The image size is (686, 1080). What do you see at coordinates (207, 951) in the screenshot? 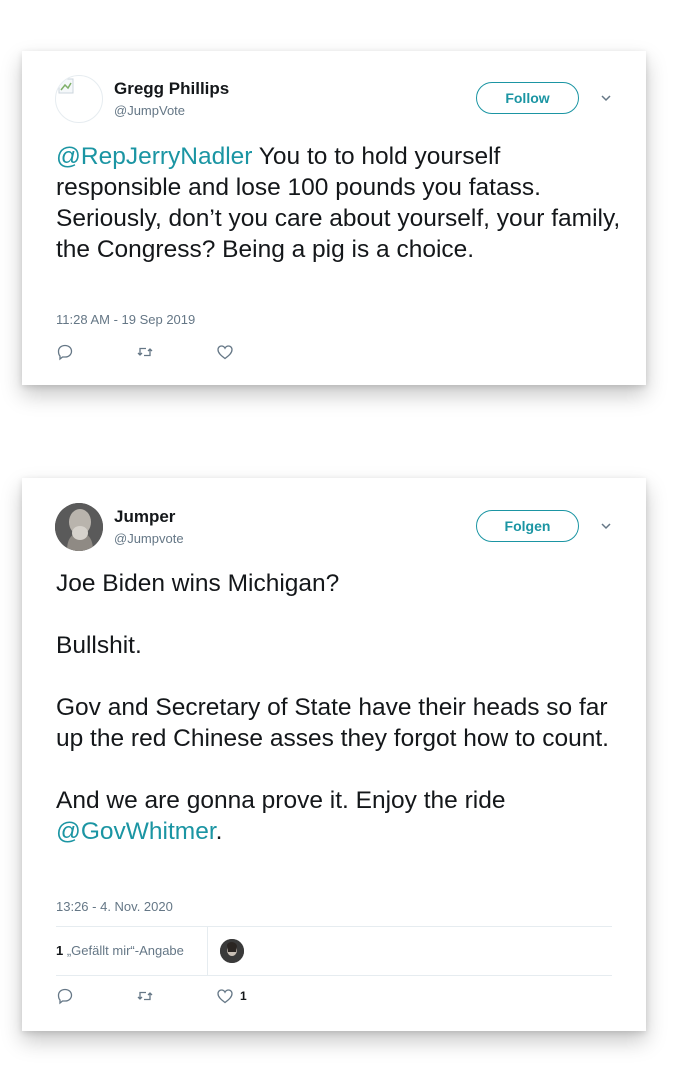
I see `divider` at bounding box center [207, 951].